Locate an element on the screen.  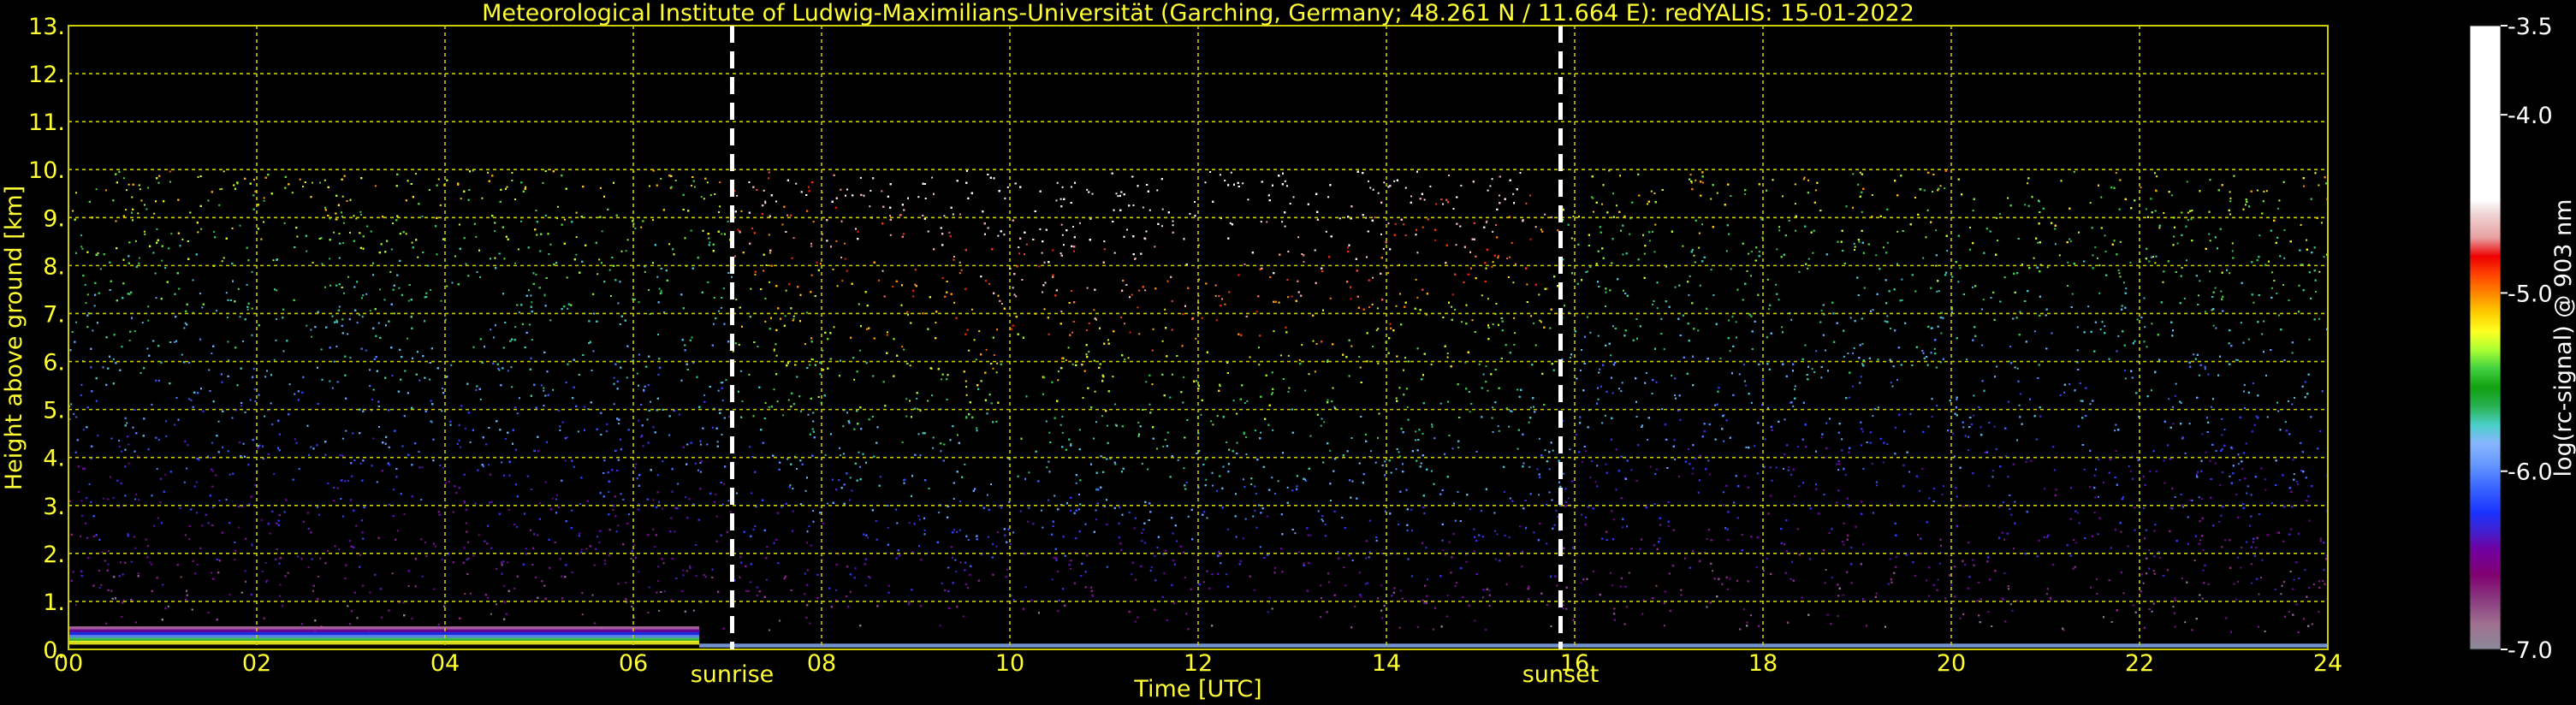
y-tick-label-5: 5. is located at coordinates (54, 411).